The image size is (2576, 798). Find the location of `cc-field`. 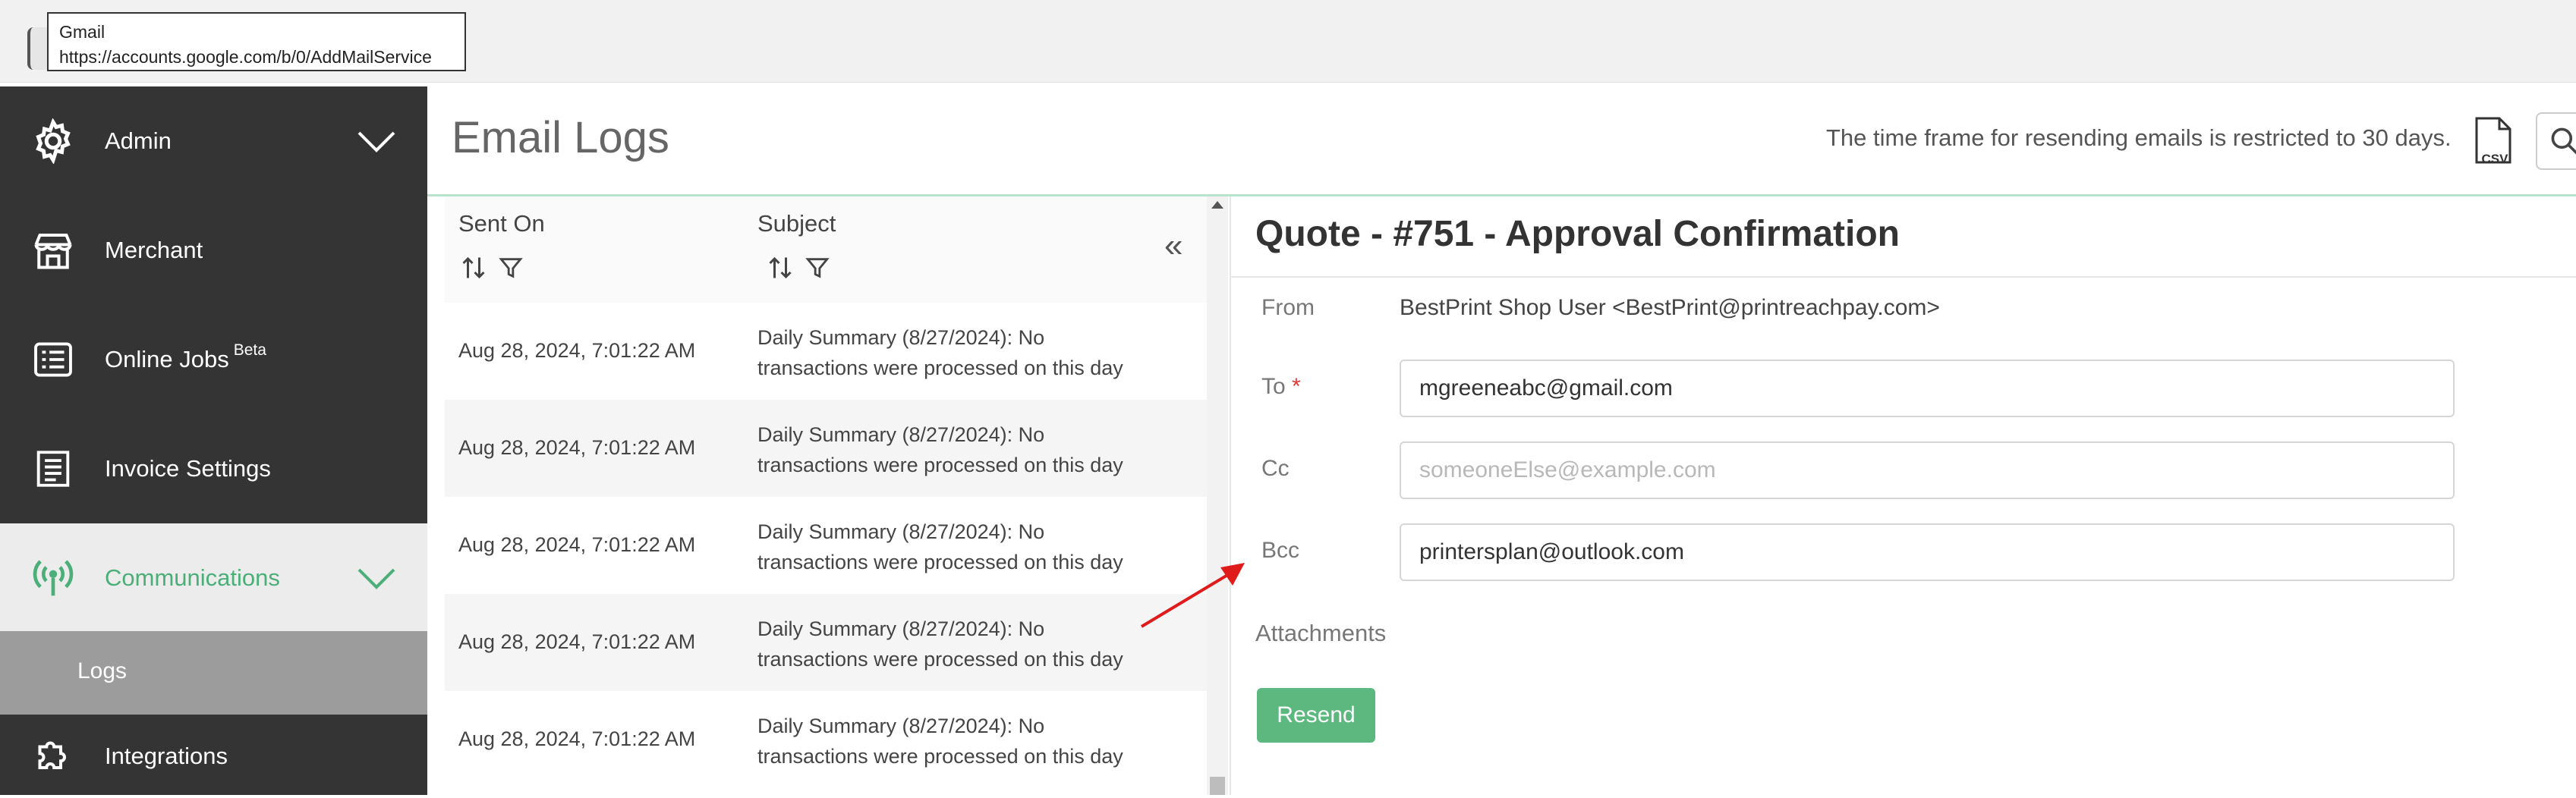

cc-field is located at coordinates (1927, 470).